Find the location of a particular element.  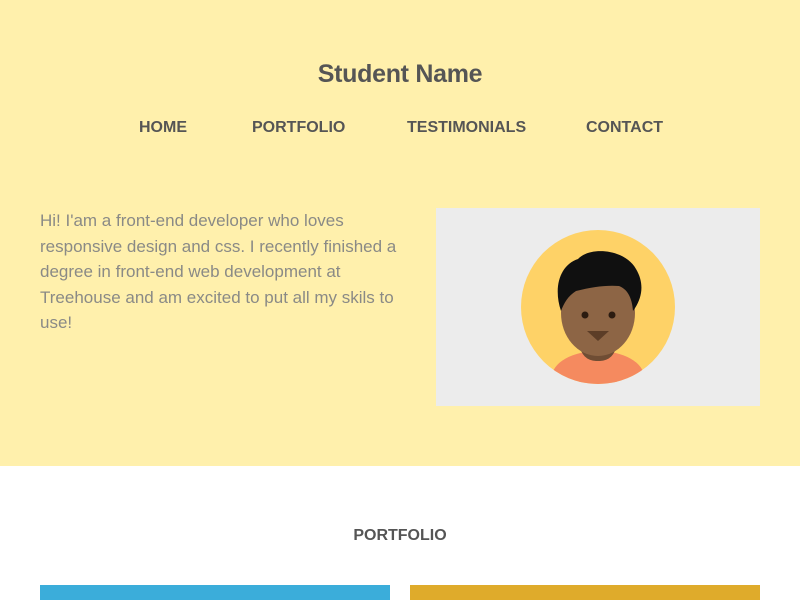

site-title: Student Name is located at coordinates (400, 74).